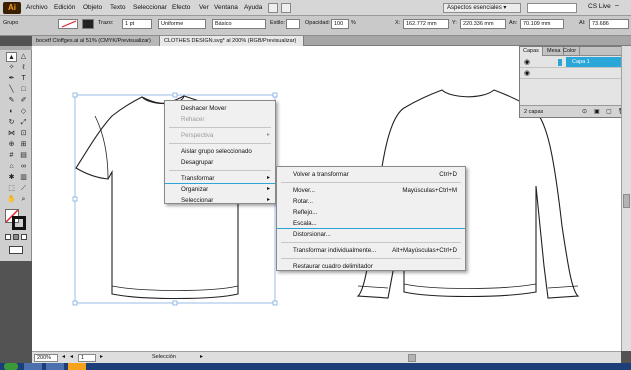 The image size is (631, 370). I want to click on selection-tool-icon: ▲, so click(11, 57).